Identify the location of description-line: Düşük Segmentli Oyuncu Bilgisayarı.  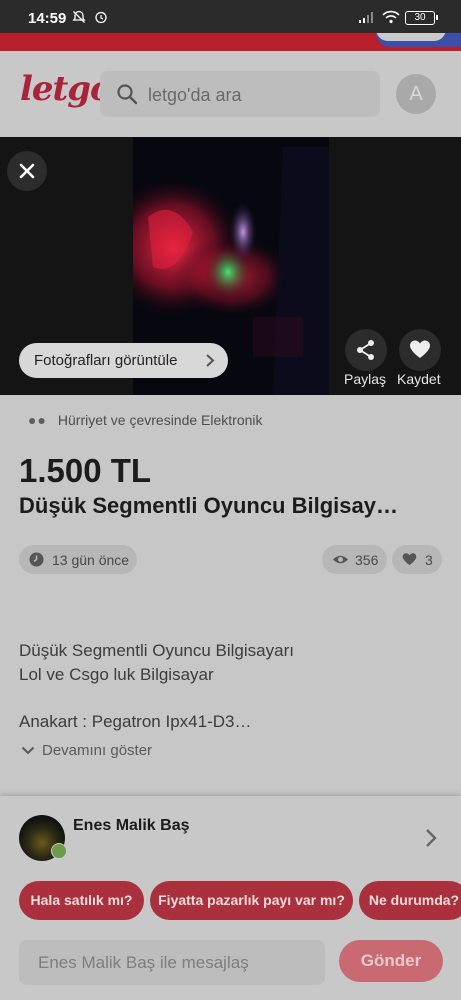
(156, 650).